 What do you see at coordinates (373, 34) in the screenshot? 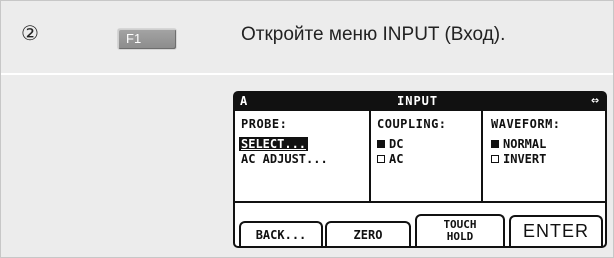
I see `step-instruction: Откройте меню INPUT (Вход).` at bounding box center [373, 34].